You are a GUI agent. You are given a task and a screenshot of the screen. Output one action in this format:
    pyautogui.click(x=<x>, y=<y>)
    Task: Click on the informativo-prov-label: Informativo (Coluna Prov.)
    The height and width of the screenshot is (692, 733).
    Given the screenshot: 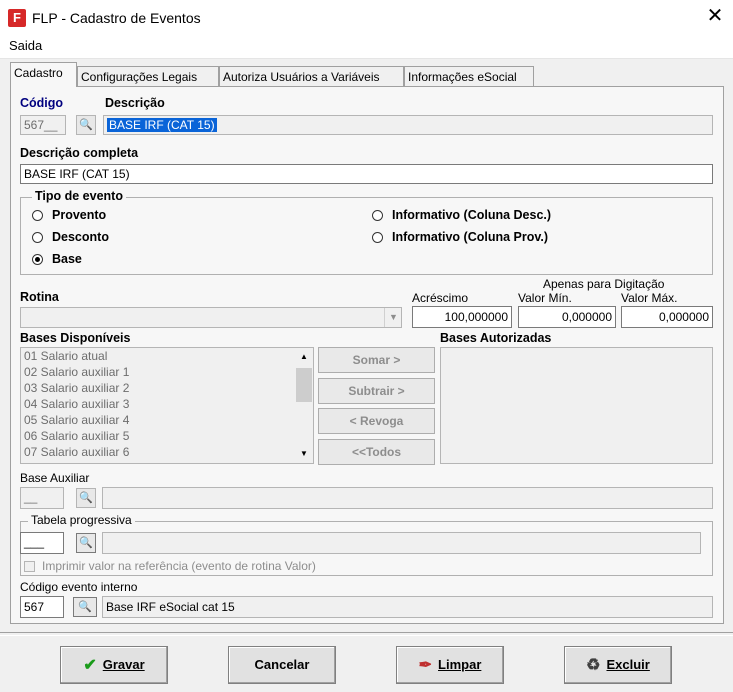 What is the action you would take?
    pyautogui.click(x=470, y=237)
    